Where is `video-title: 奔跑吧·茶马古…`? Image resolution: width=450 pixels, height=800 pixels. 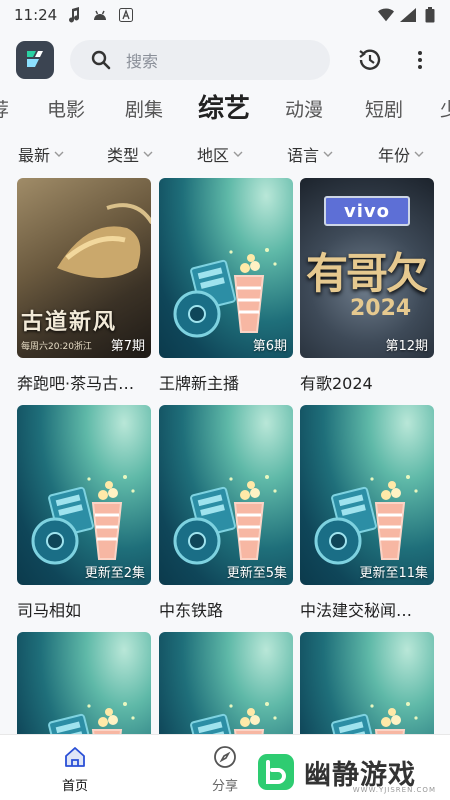
video-title: 奔跑吧·茶马古… is located at coordinates (76, 383).